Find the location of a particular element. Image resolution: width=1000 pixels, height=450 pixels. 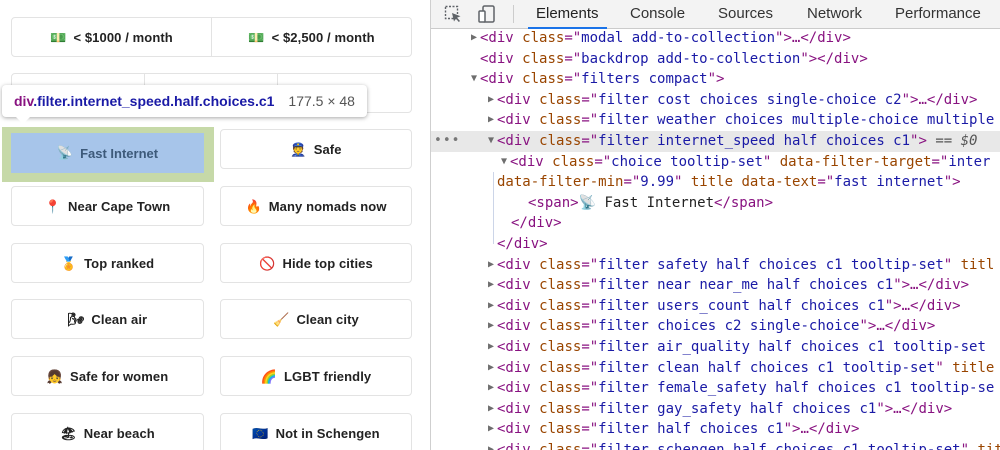

dom-token: choice tooltip-set is located at coordinates (687, 161).